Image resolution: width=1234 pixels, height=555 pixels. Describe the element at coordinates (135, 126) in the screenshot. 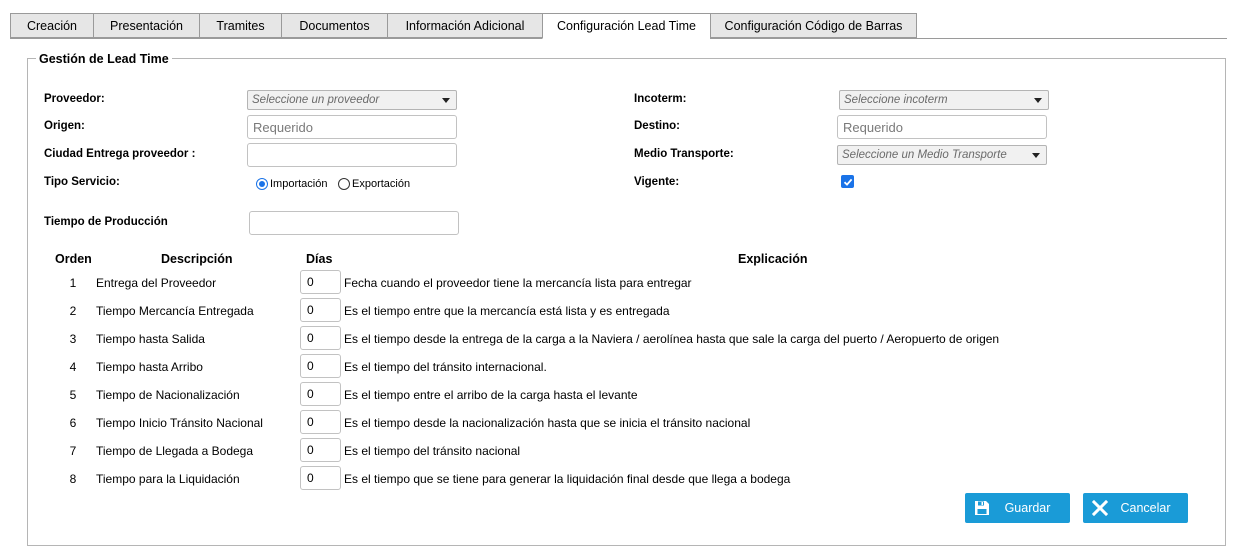

I see `origen-label: Origen:` at that location.